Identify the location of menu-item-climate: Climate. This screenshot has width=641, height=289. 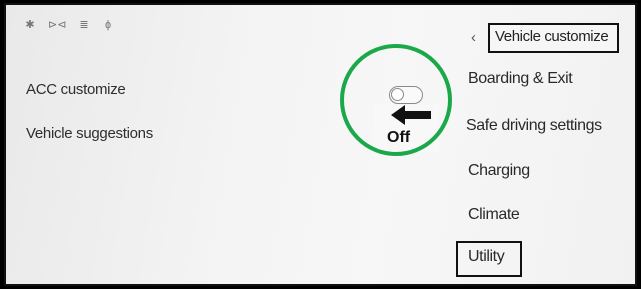
(494, 215).